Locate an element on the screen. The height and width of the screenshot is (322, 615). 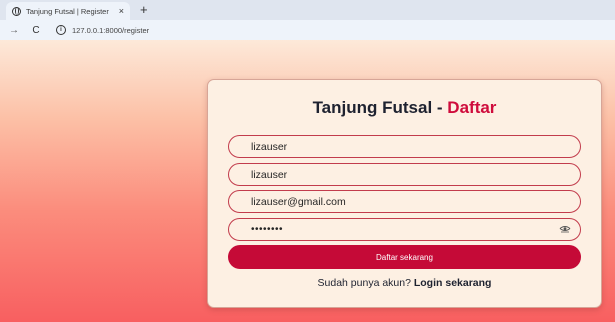
login-link: Login sekarang is located at coordinates (453, 283).